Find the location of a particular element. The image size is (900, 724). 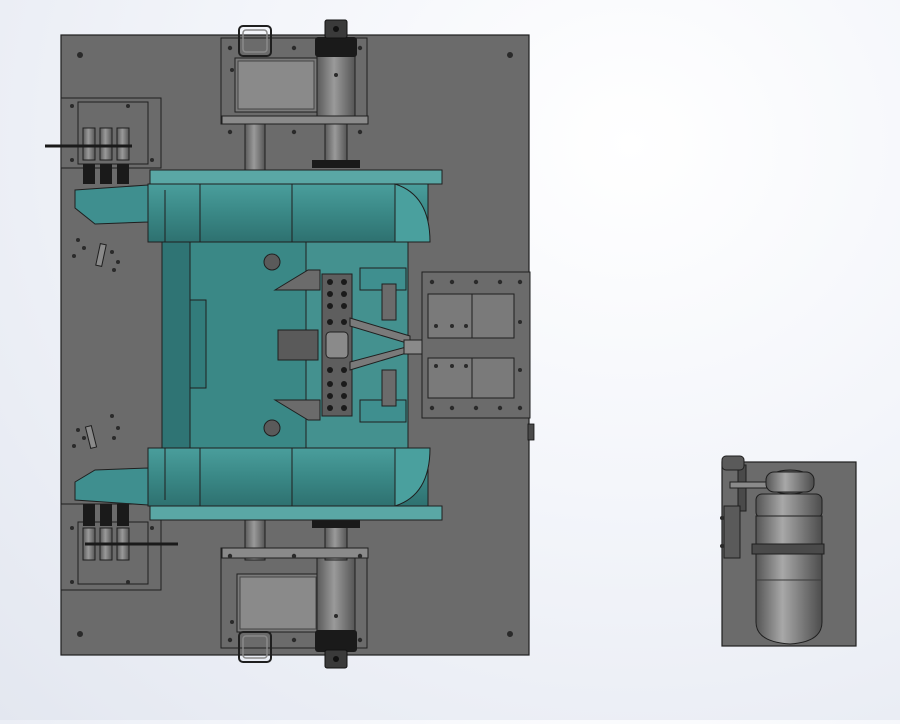

motor-unit is located at coordinates (788, 551).